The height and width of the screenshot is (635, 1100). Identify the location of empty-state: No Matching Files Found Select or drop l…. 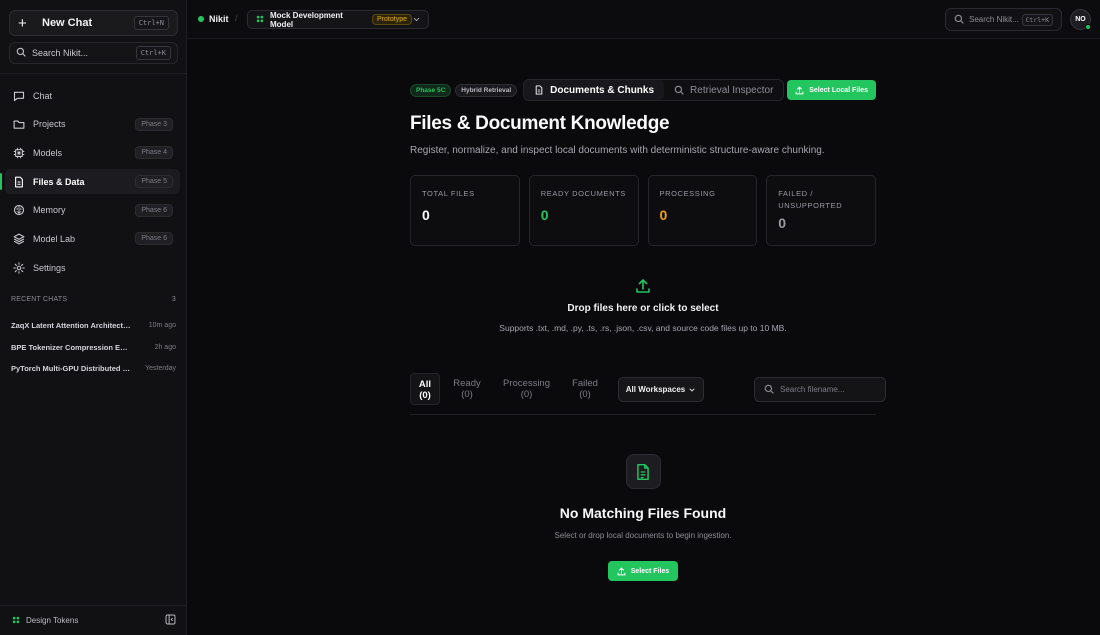
(643, 517).